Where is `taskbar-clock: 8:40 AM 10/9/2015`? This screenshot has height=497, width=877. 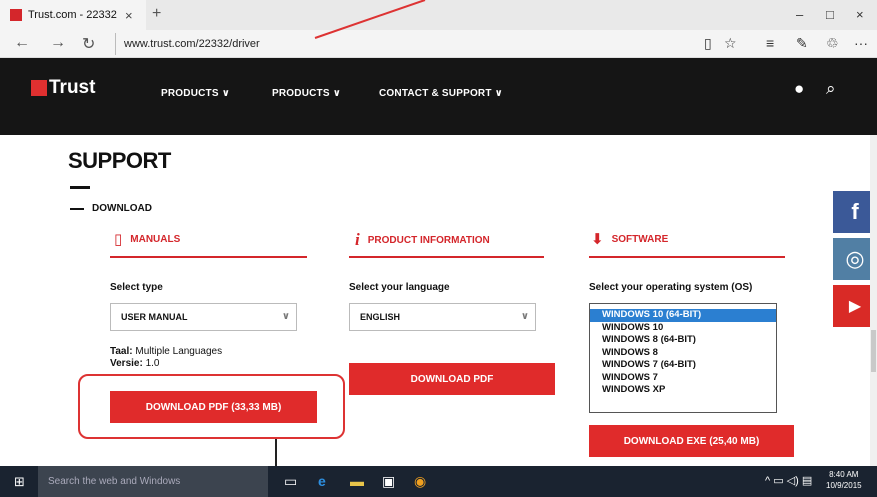 taskbar-clock: 8:40 AM 10/9/2015 is located at coordinates (844, 480).